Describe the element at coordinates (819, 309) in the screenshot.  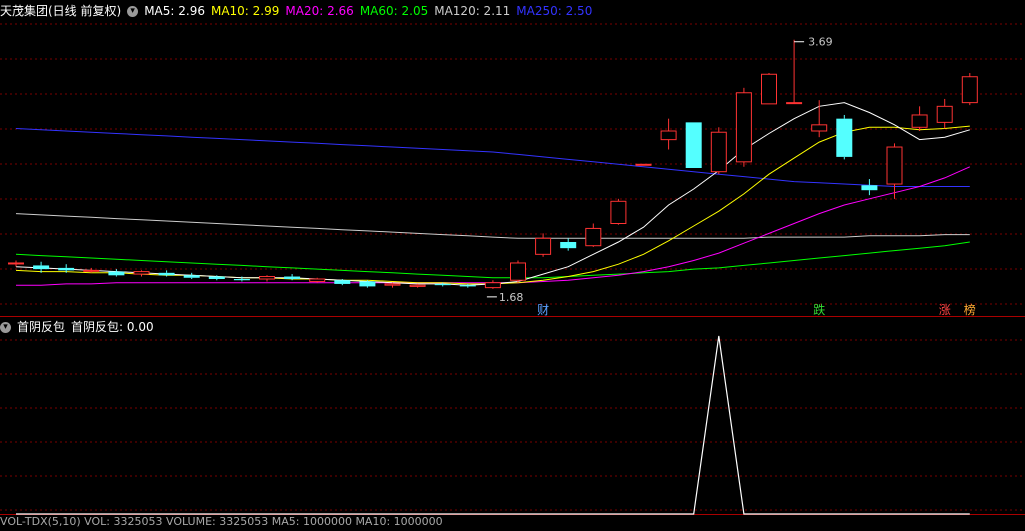
I see `event-marker: 跌` at that location.